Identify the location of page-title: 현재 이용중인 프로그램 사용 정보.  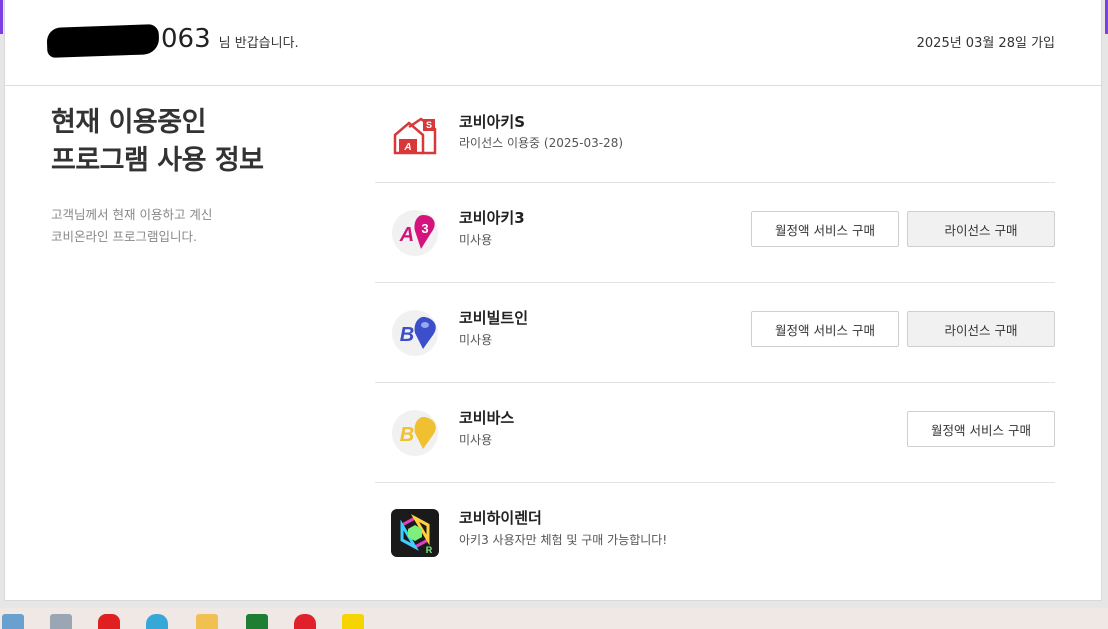
(157, 142).